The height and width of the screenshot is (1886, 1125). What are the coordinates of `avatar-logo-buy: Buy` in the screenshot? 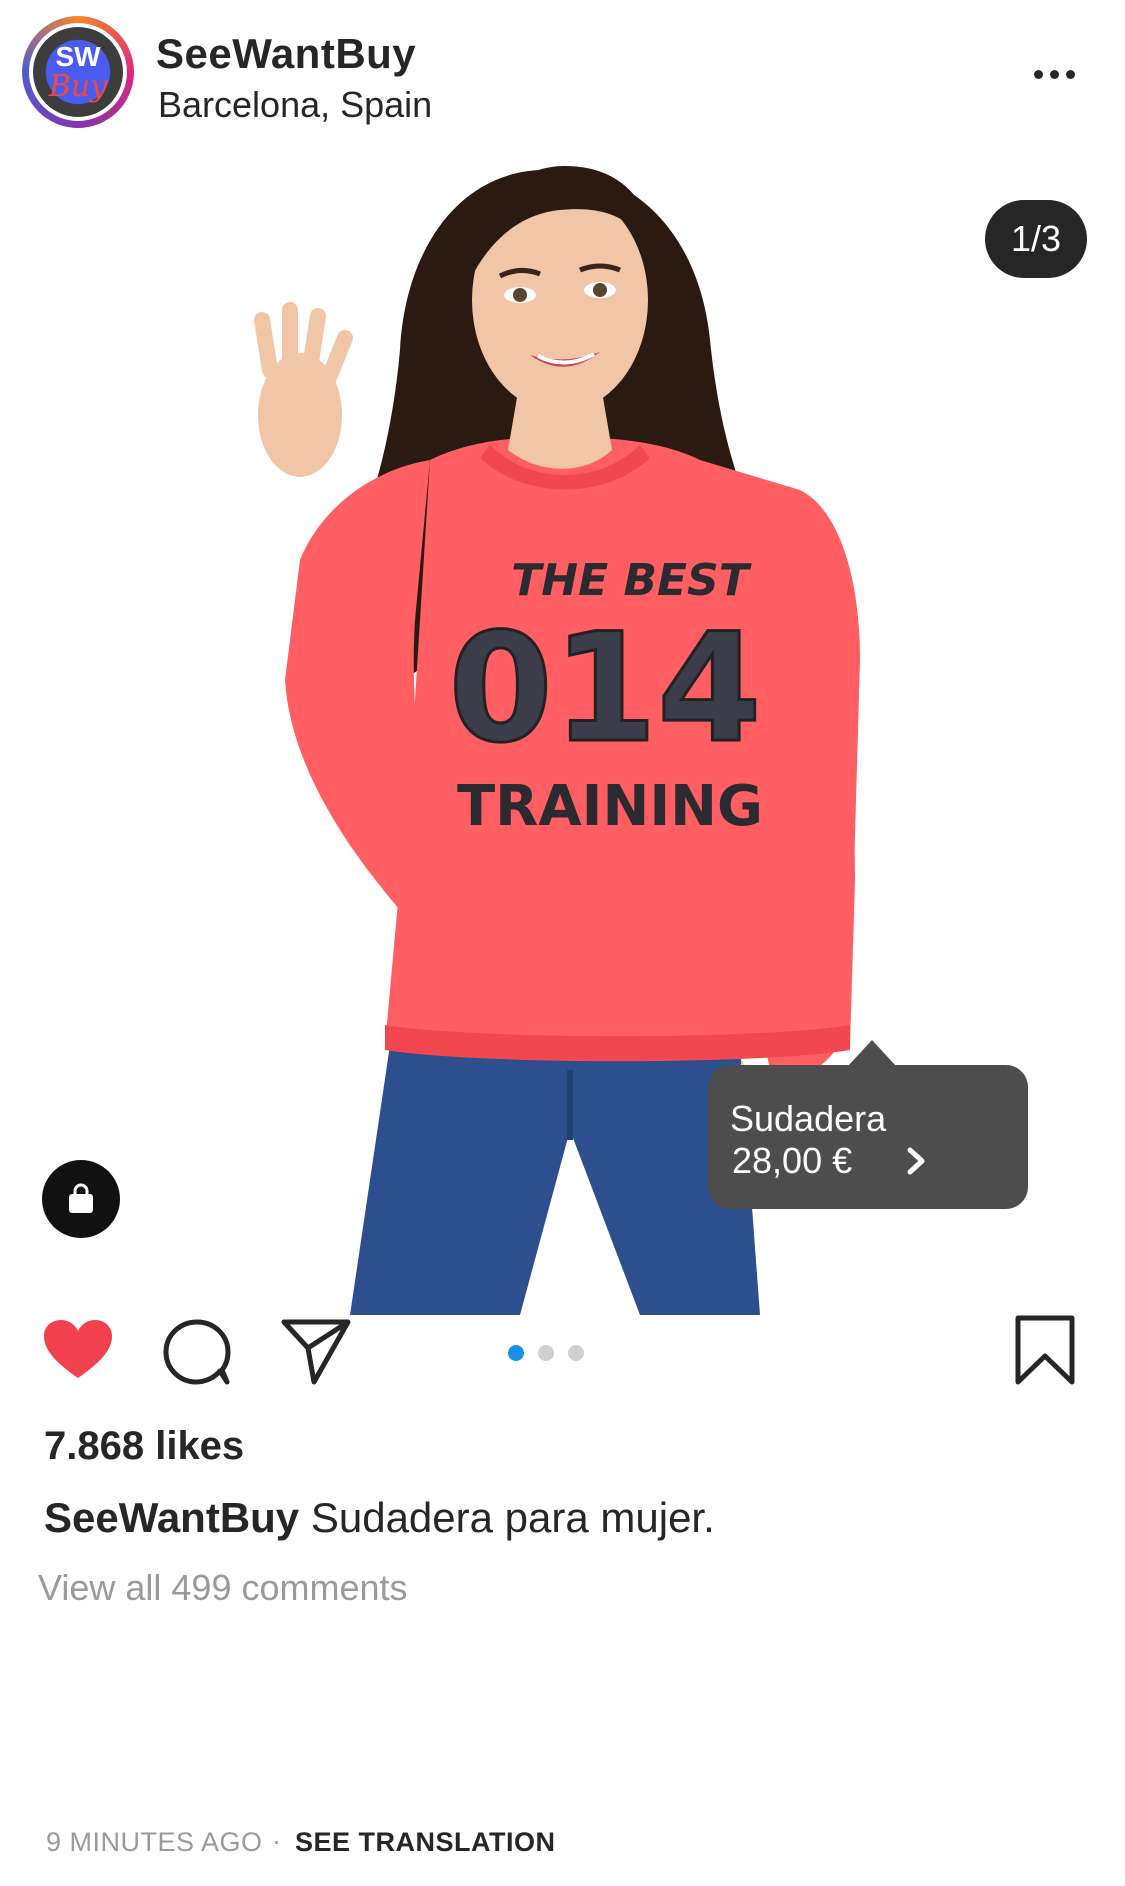 It's located at (78, 86).